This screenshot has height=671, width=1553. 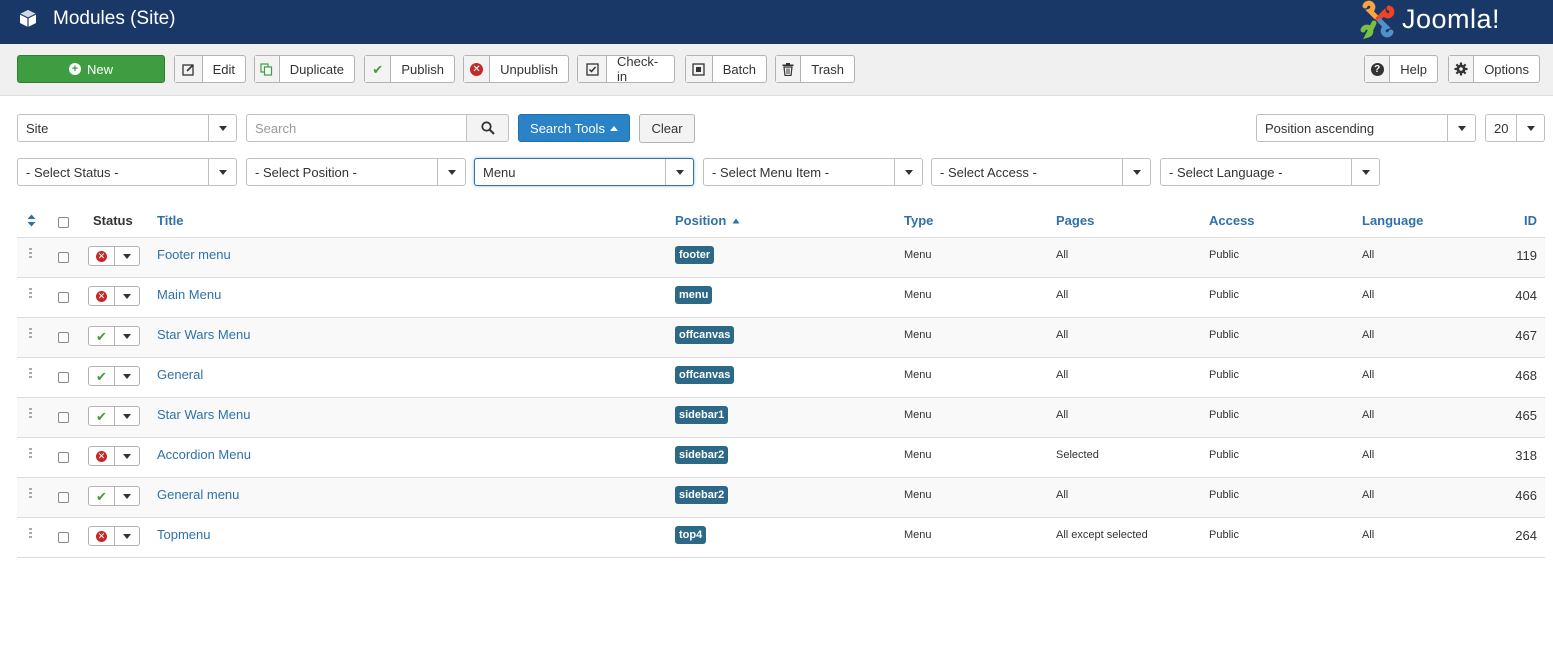 I want to click on column-header-access: Access, so click(x=1232, y=220).